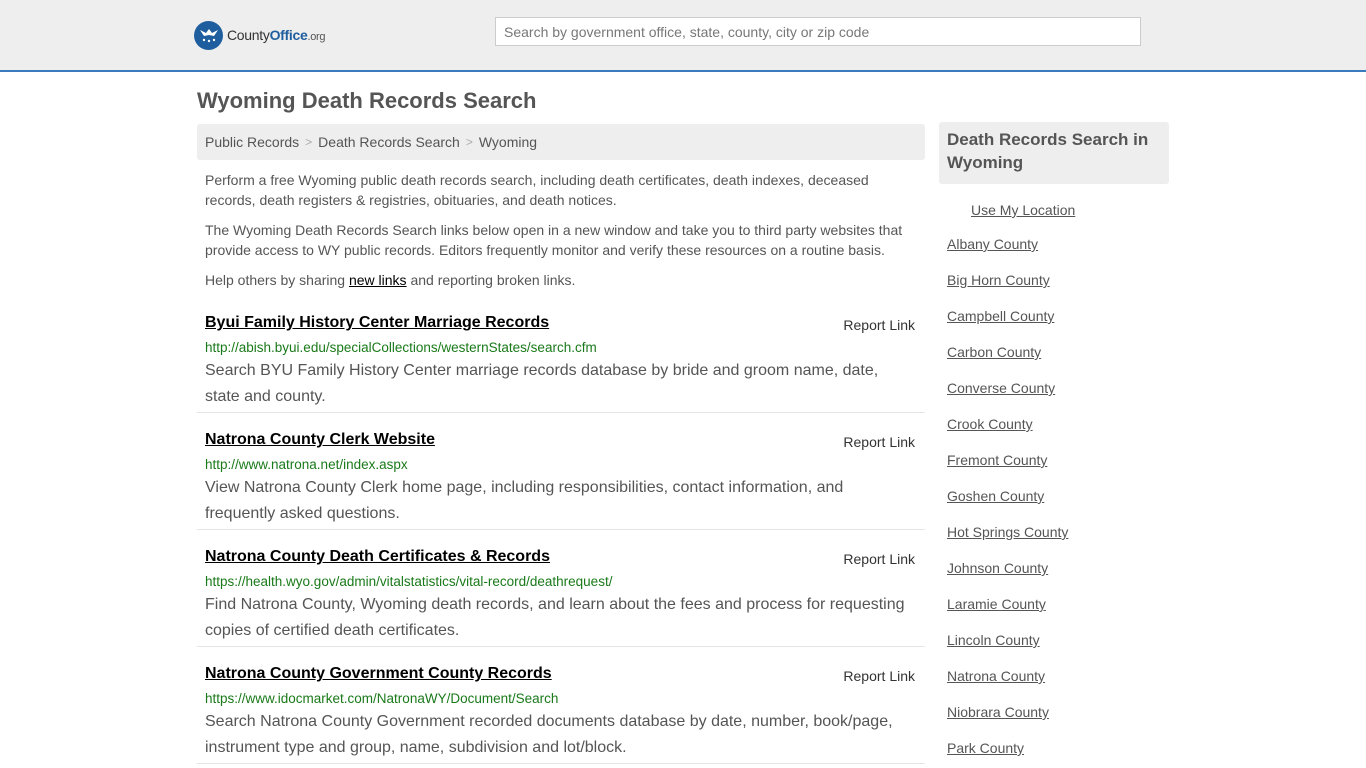 The height and width of the screenshot is (768, 1366). Describe the element at coordinates (1058, 434) in the screenshot. I see `county-list-item: Crook County` at that location.